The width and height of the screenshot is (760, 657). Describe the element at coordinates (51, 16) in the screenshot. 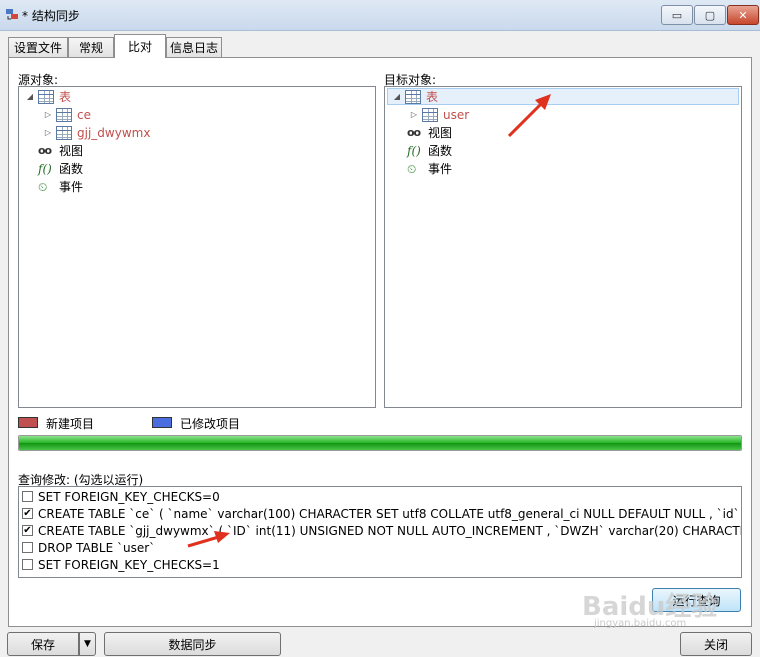

I see `window-title: * 结构同步` at that location.